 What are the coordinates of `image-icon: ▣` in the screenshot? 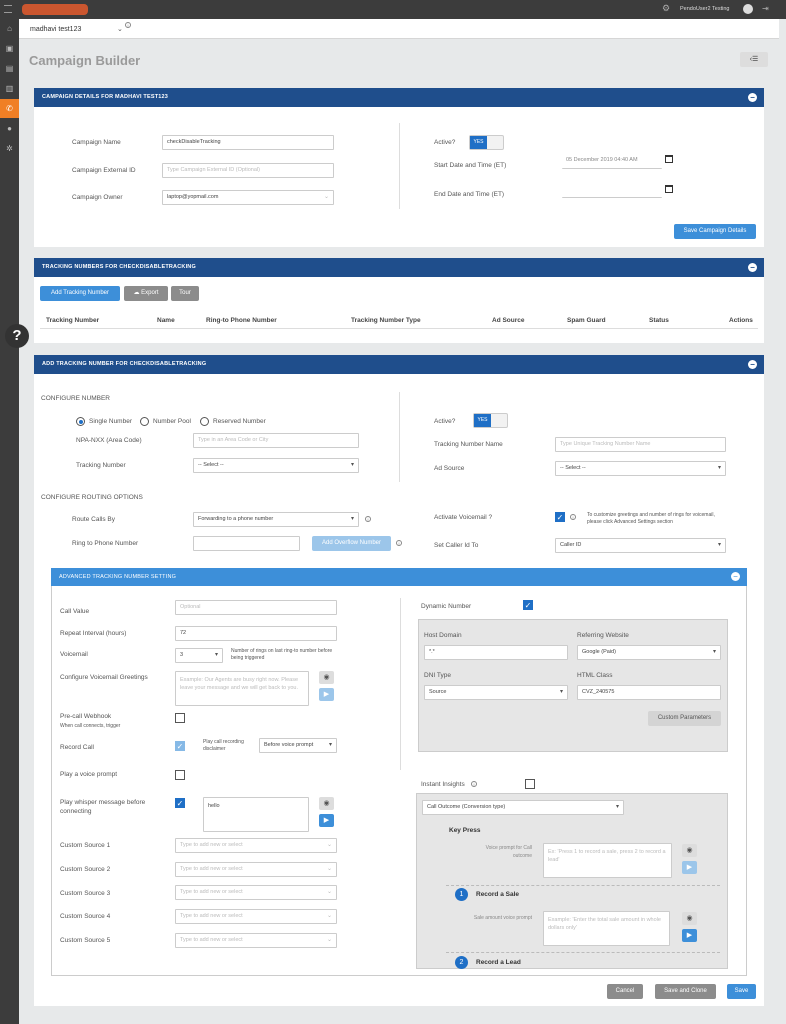 It's located at (9, 48).